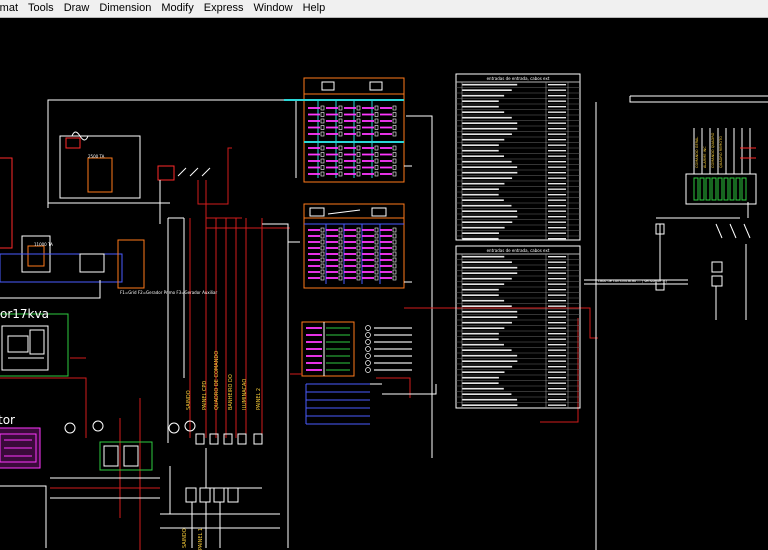 The width and height of the screenshot is (768, 550). What do you see at coordinates (217, 380) in the screenshot?
I see `svg-text: QUADRO DE COMANDO` at bounding box center [217, 380].